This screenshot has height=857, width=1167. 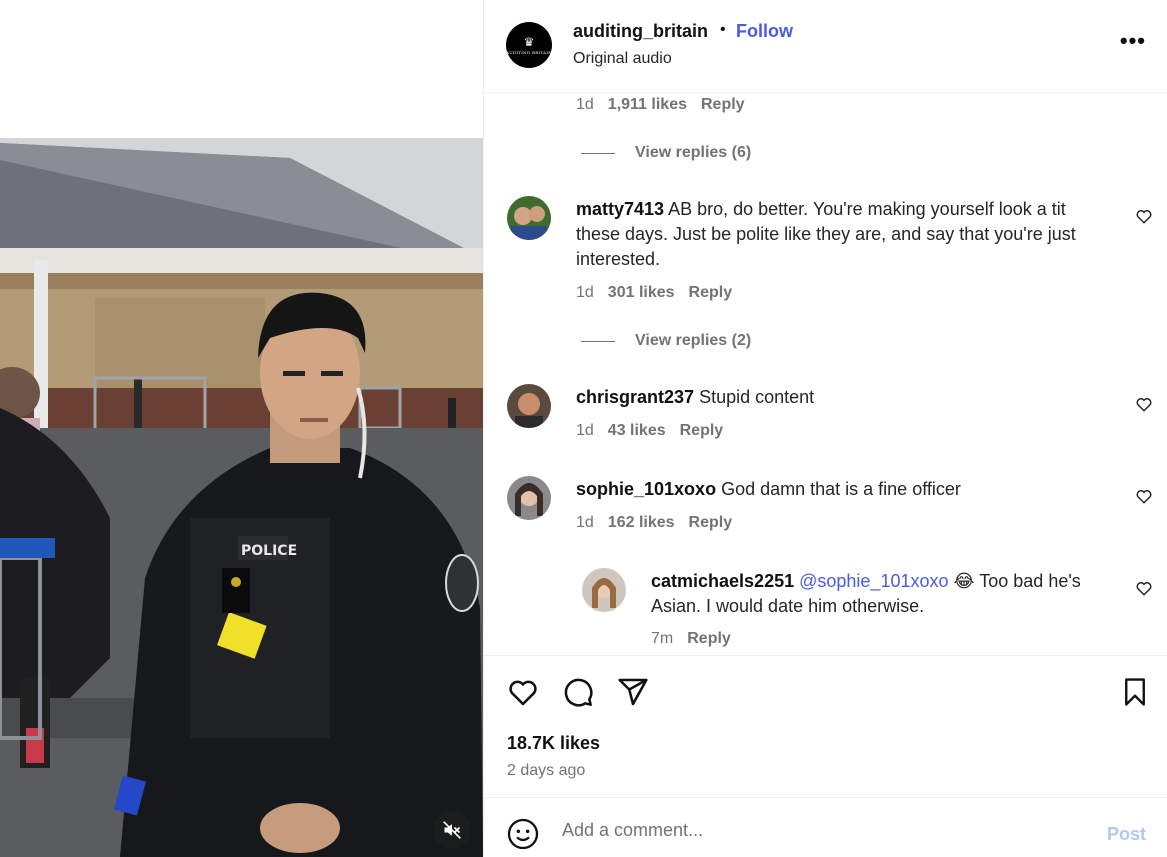 I want to click on comment-username: chrisgrant237, so click(x=635, y=397).